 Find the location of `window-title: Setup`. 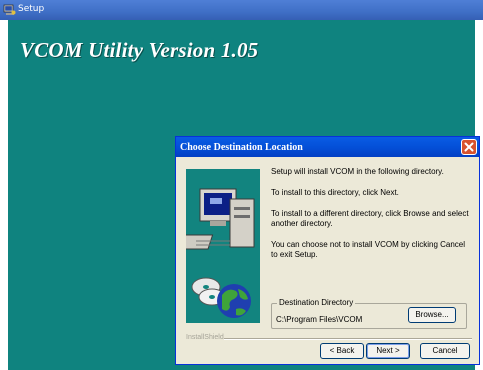

window-title: Setup is located at coordinates (31, 9).